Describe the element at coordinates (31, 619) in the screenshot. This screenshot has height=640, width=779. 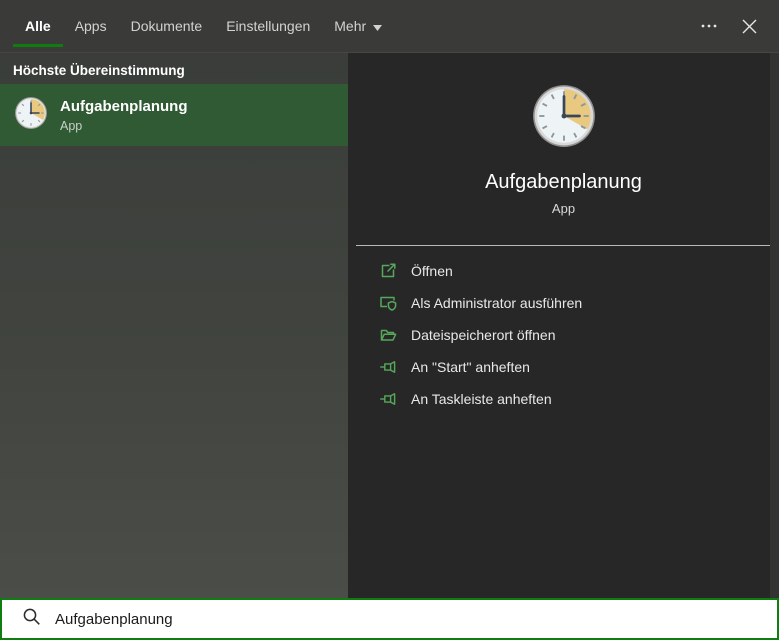
I see `search-icon` at that location.